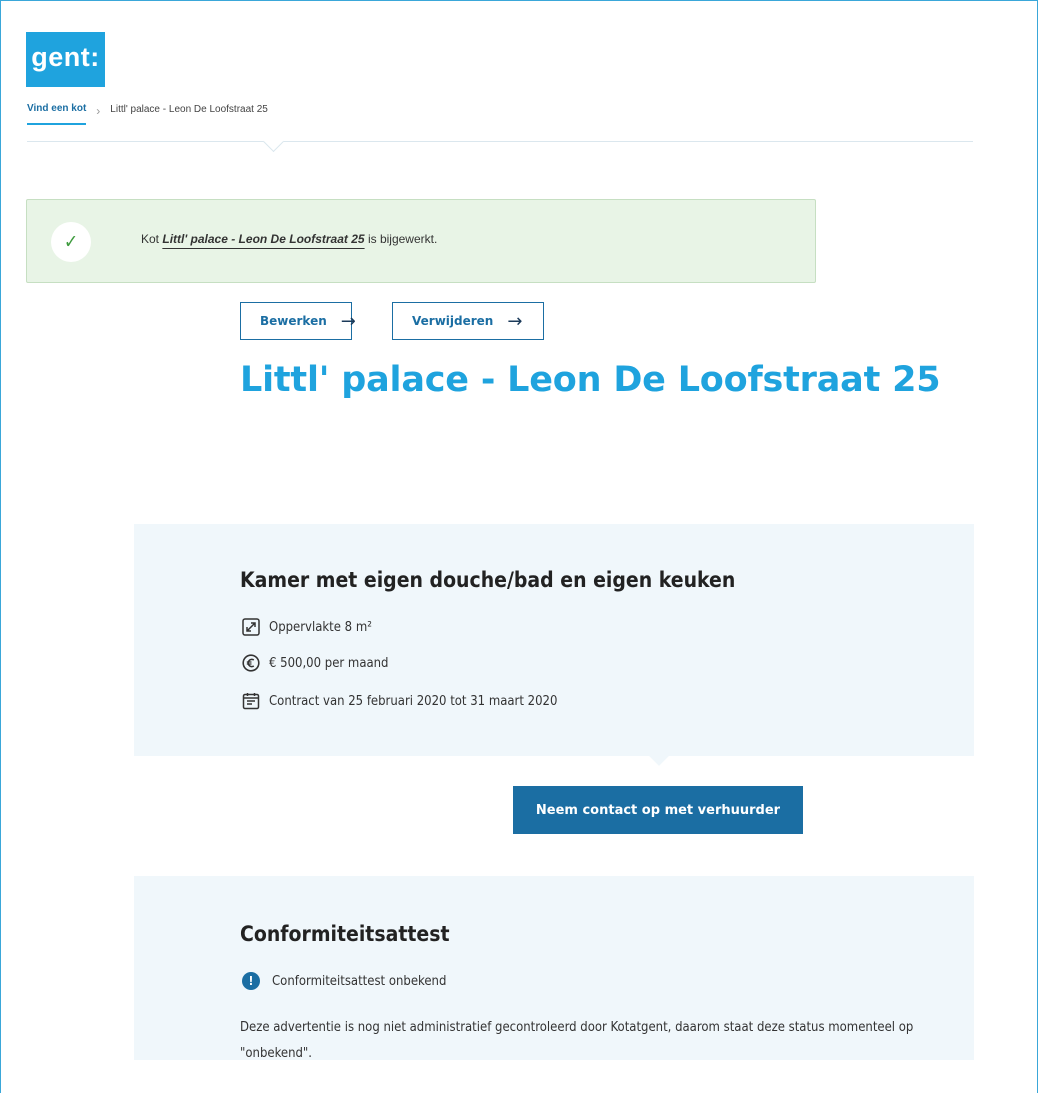  What do you see at coordinates (590, 380) in the screenshot?
I see `page-title: Littl' palace - Leon De Loofstraat 25` at bounding box center [590, 380].